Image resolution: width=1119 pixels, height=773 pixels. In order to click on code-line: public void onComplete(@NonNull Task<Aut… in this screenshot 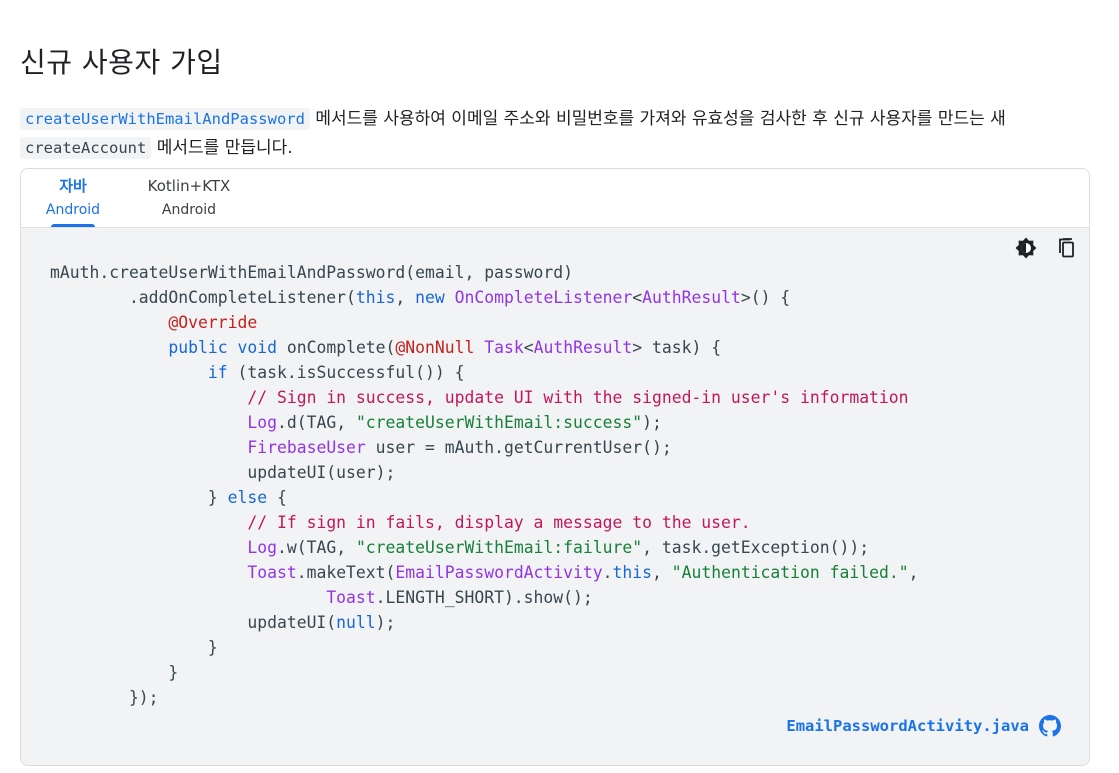, I will do `click(445, 347)`.